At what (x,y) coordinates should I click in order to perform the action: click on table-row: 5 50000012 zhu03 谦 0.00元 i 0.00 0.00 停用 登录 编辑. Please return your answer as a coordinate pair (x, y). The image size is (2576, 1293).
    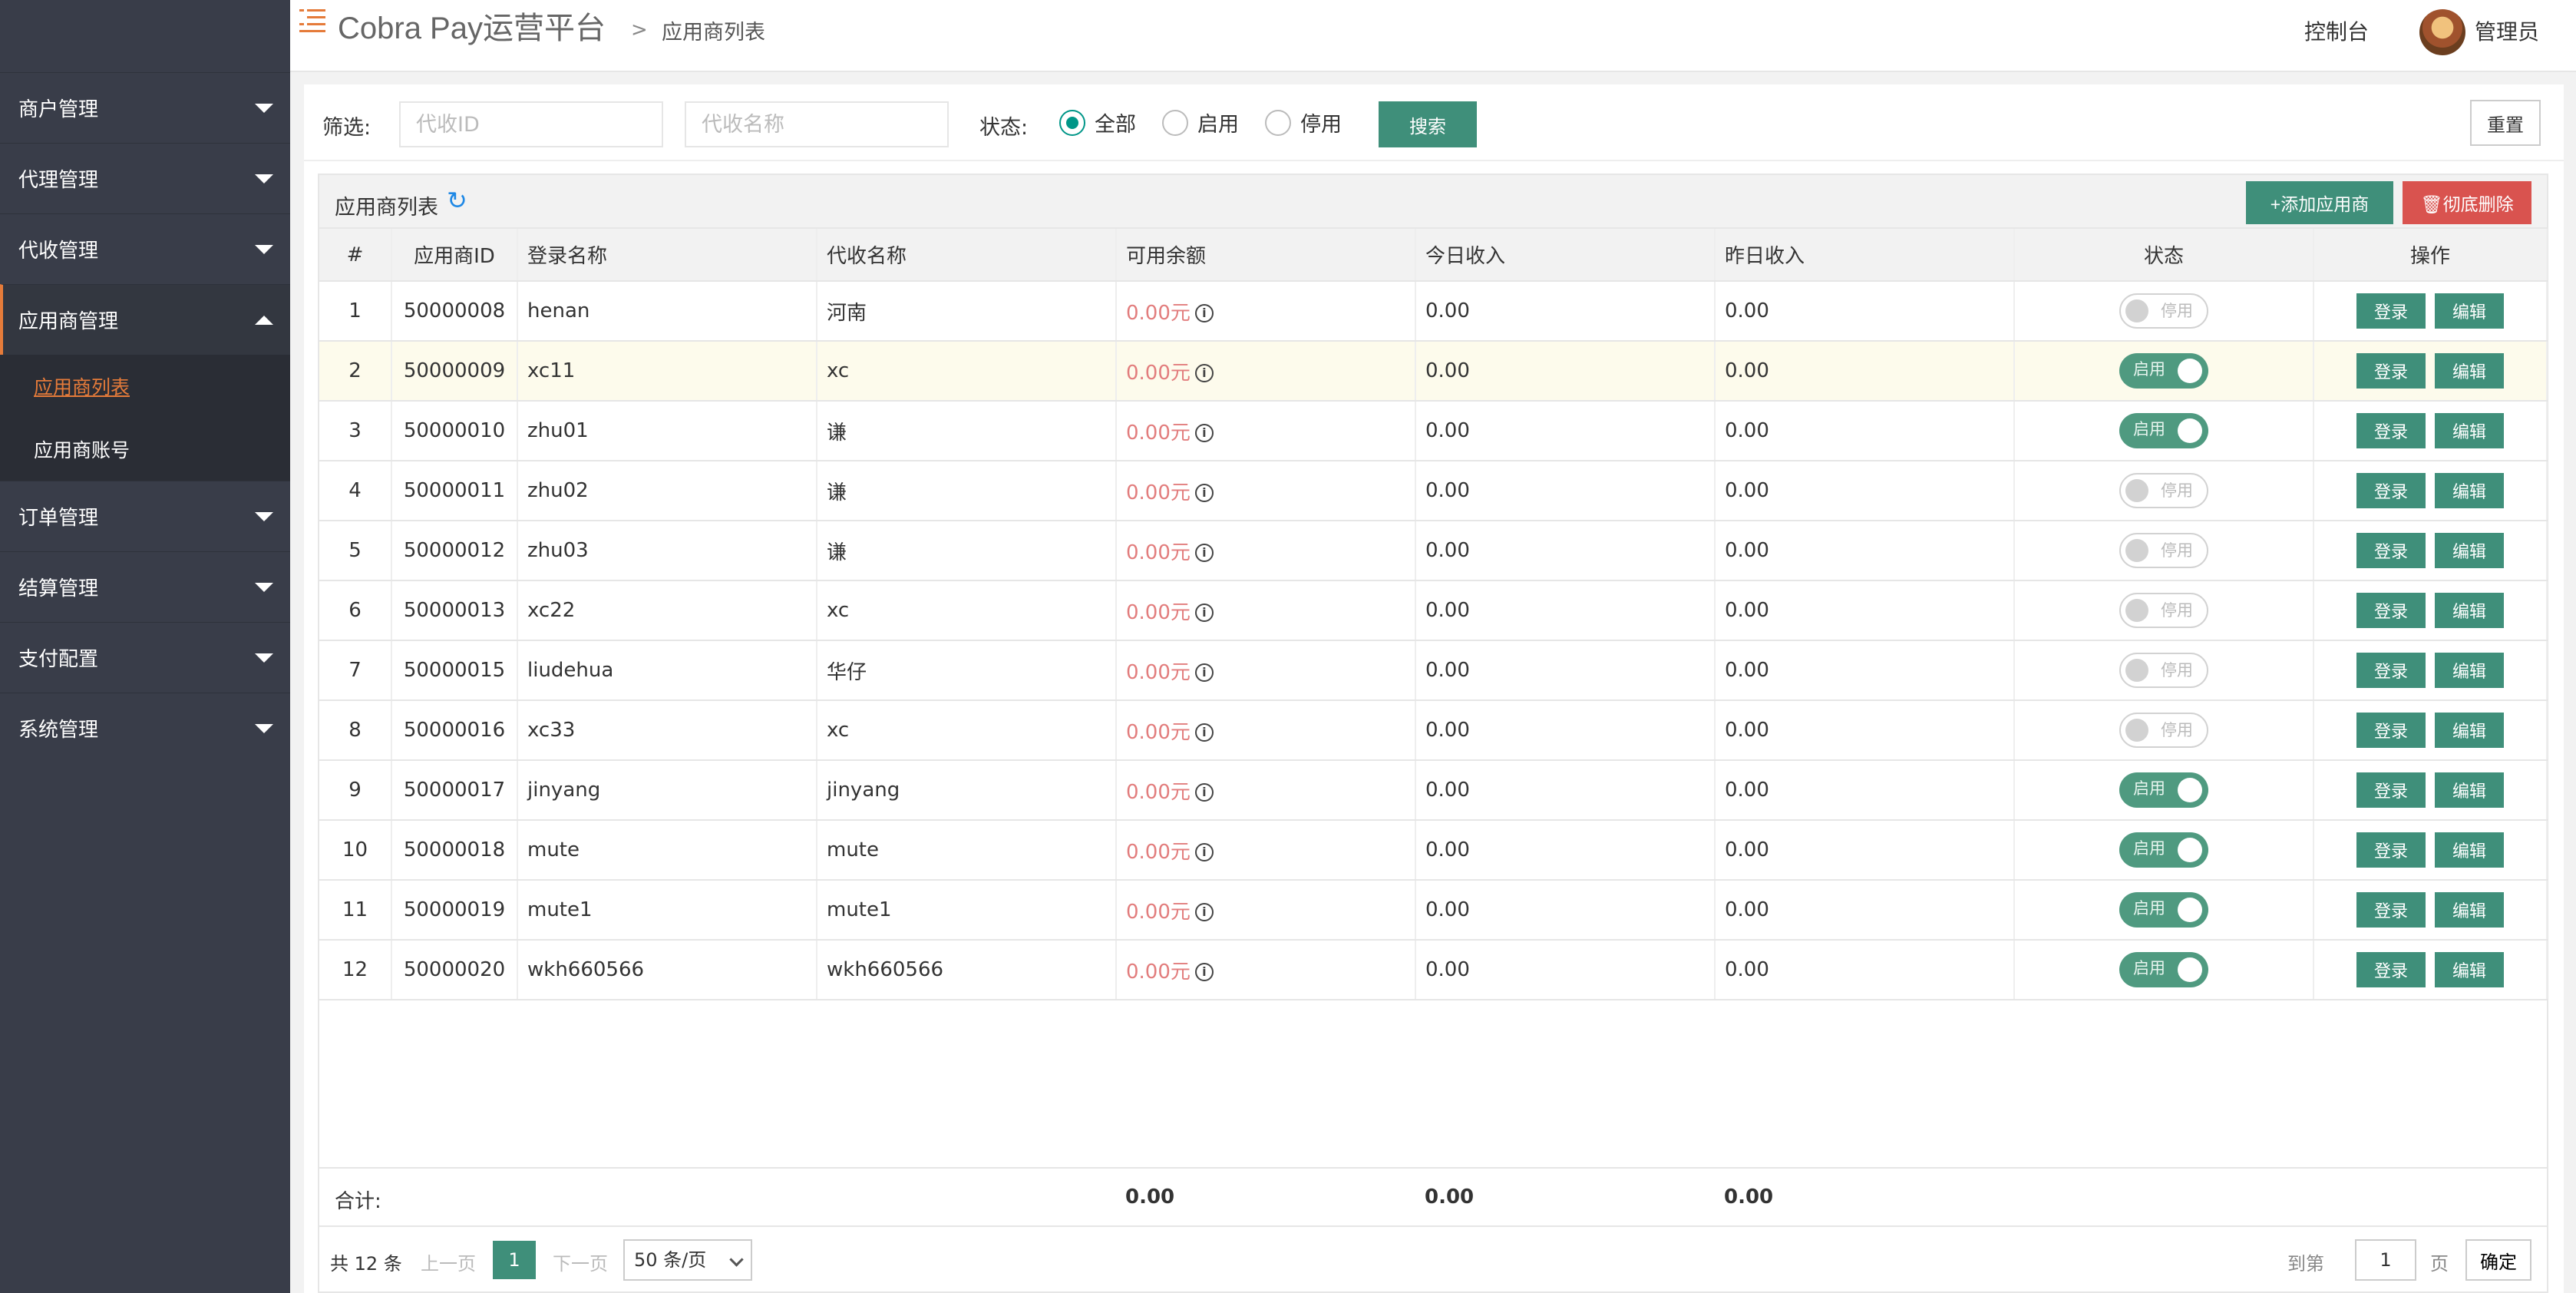
    Looking at the image, I should click on (1433, 551).